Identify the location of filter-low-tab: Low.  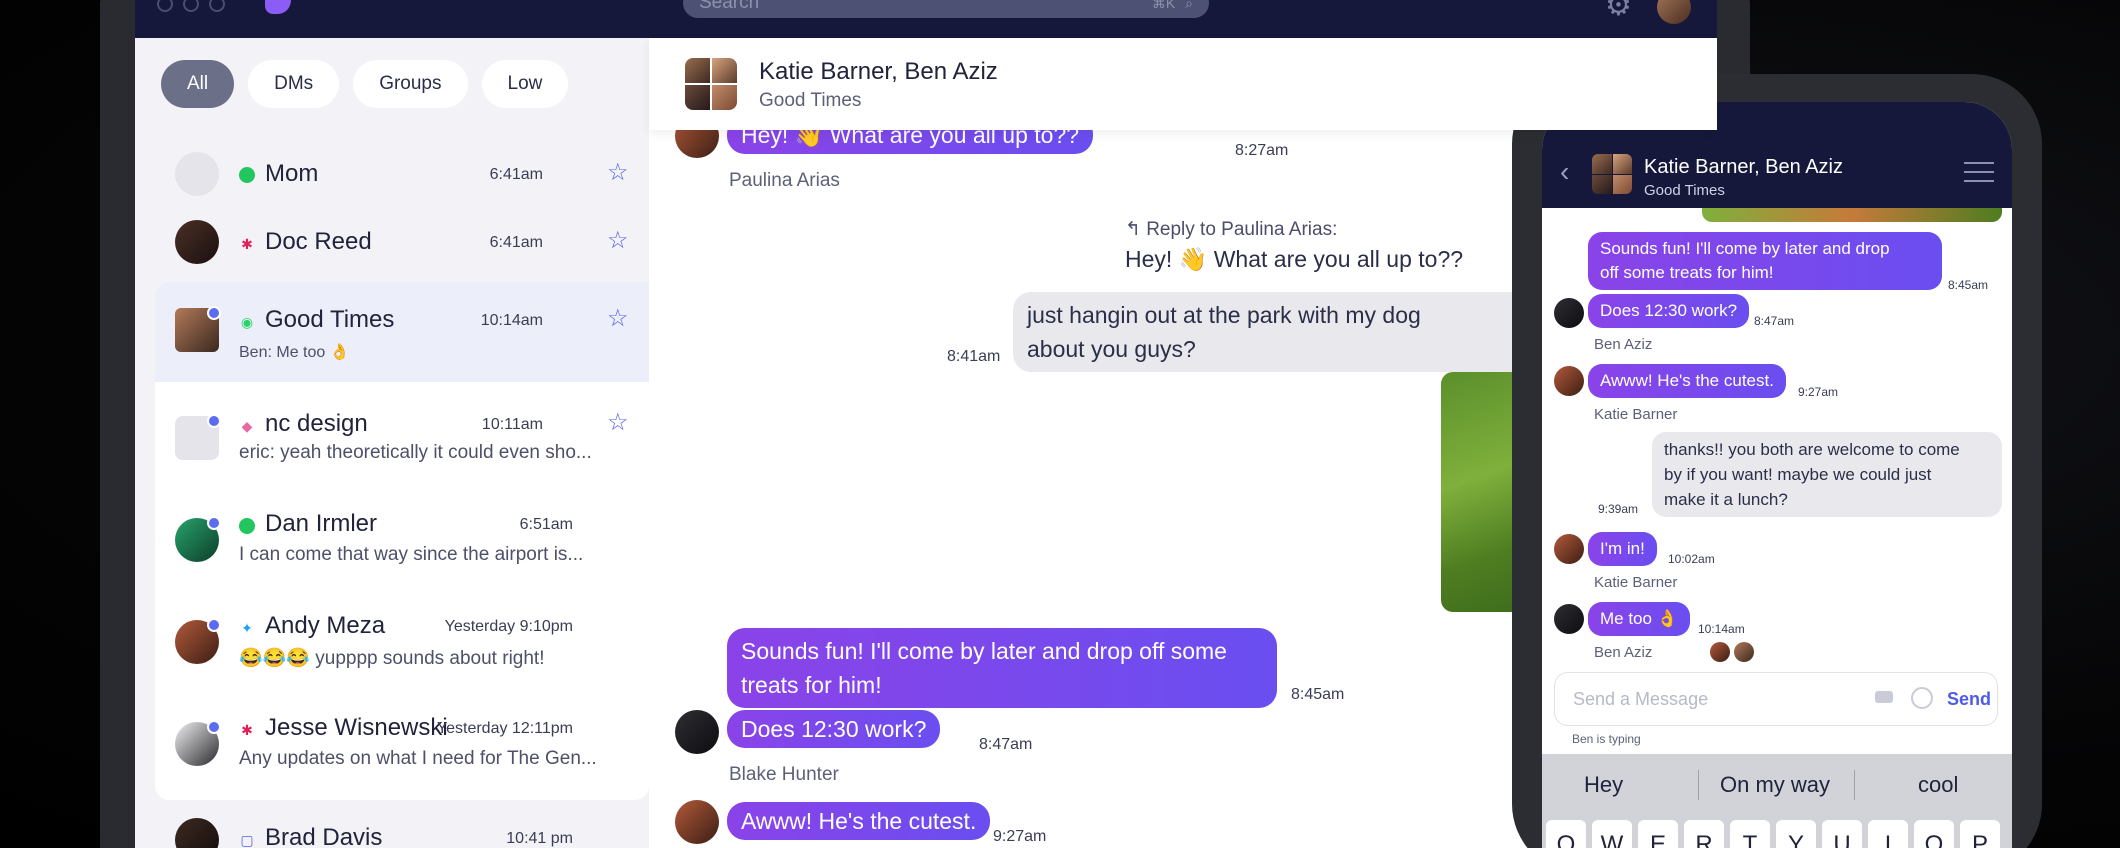
(525, 84).